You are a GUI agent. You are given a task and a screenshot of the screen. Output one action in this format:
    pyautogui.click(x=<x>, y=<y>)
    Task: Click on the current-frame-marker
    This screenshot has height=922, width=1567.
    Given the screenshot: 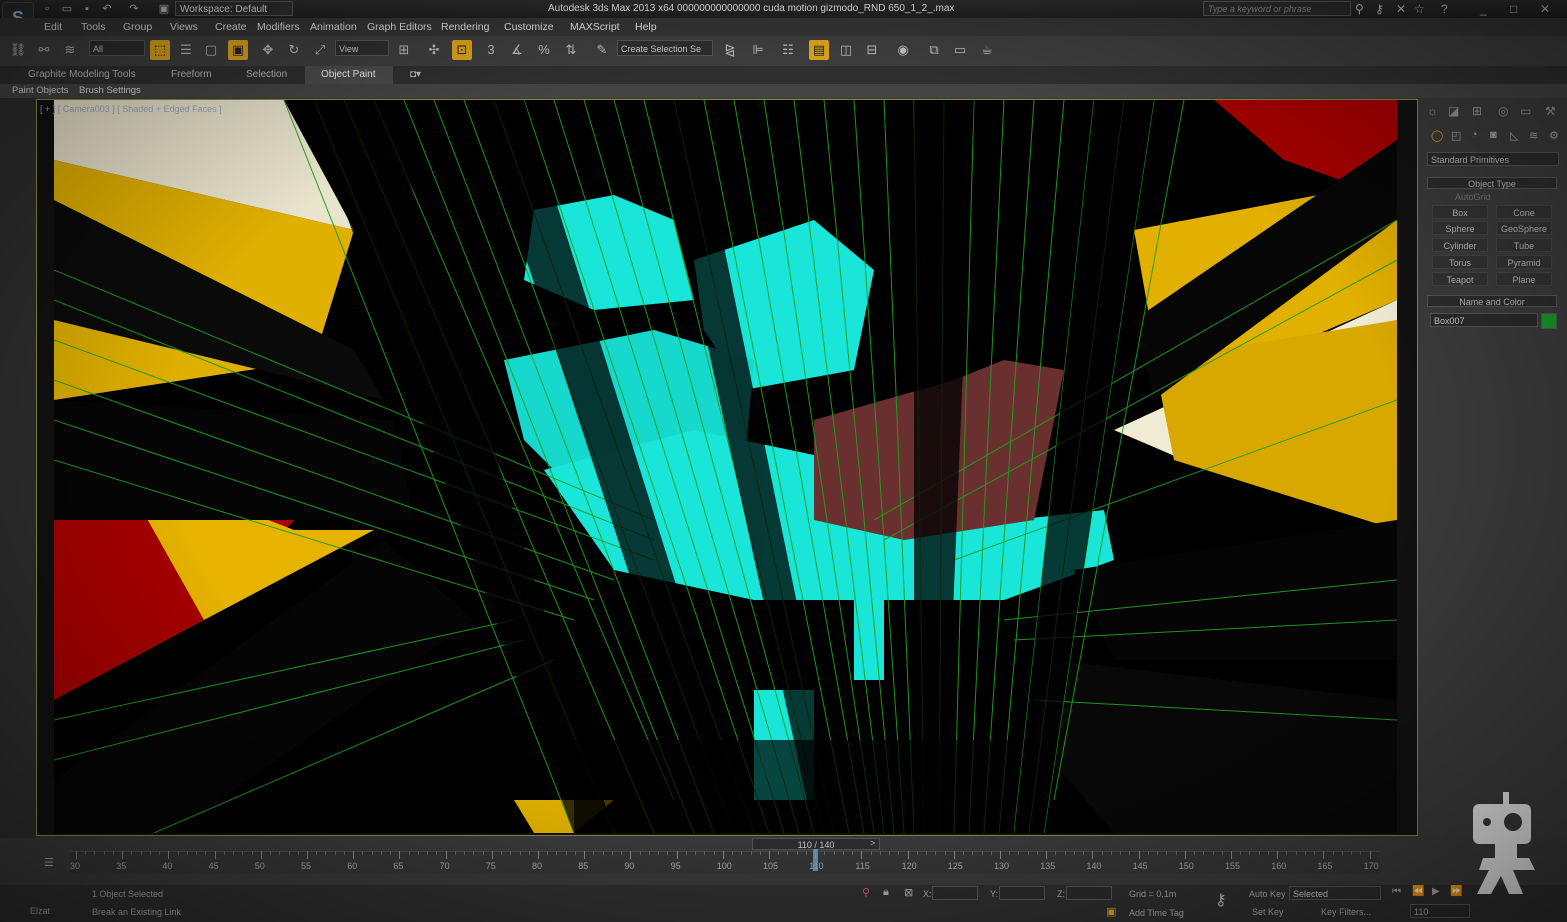 What is the action you would take?
    pyautogui.click(x=816, y=860)
    